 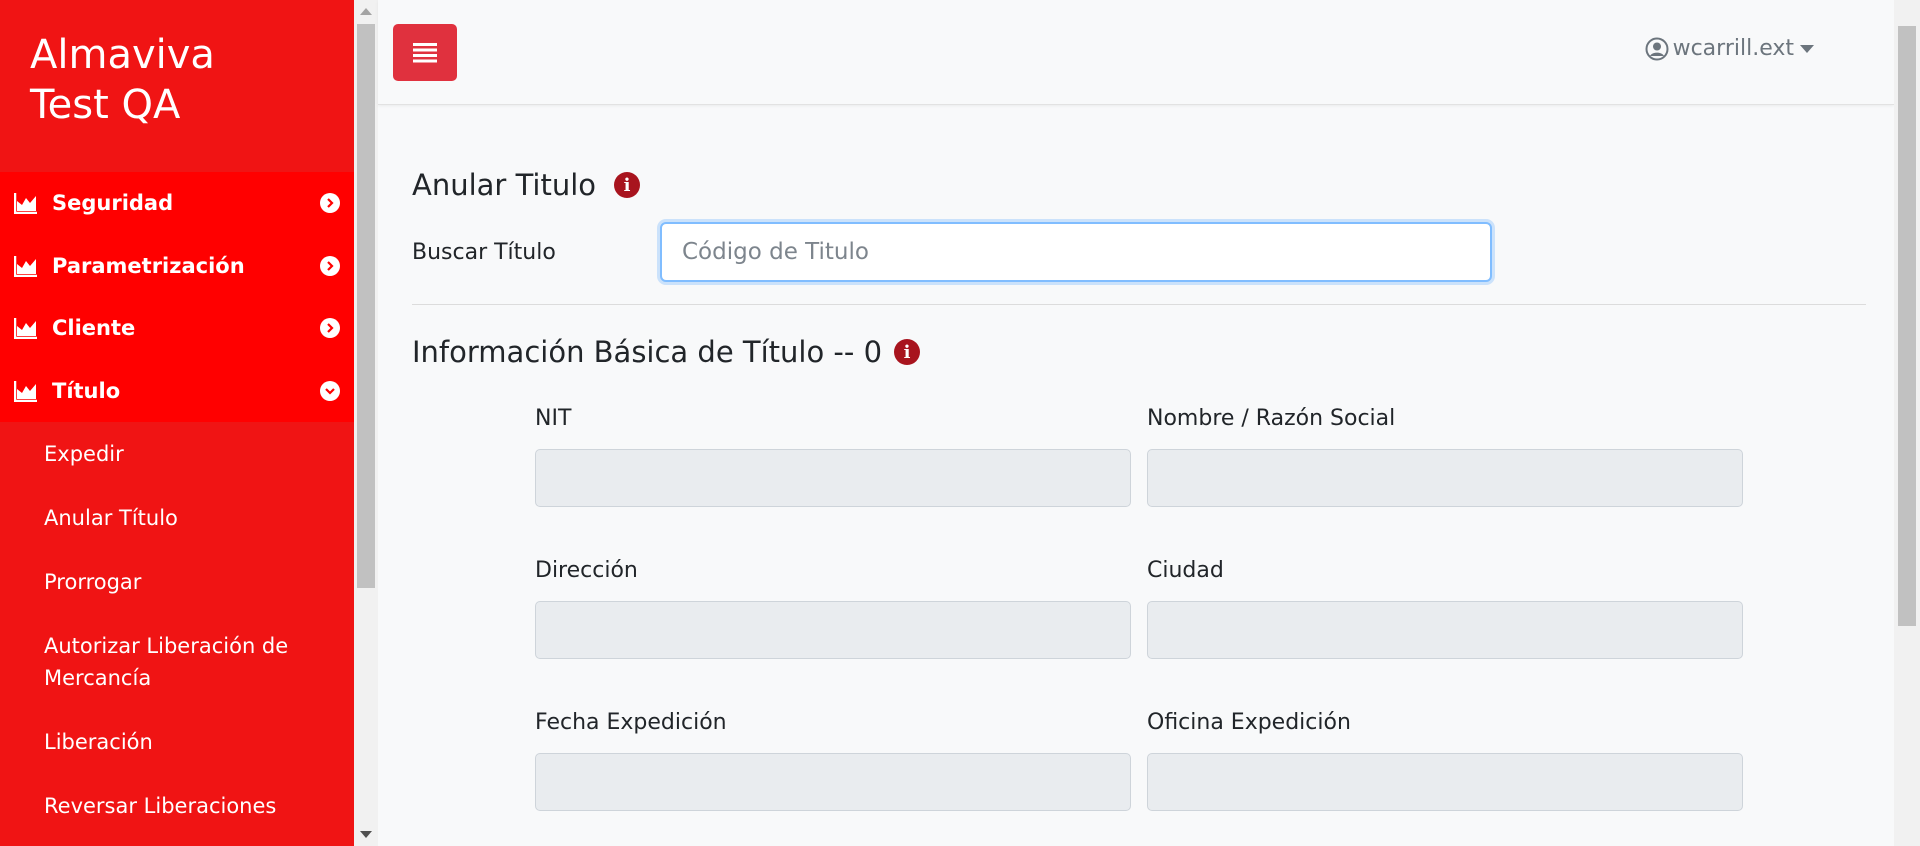 I want to click on field-label: Fecha Expedición, so click(x=631, y=722).